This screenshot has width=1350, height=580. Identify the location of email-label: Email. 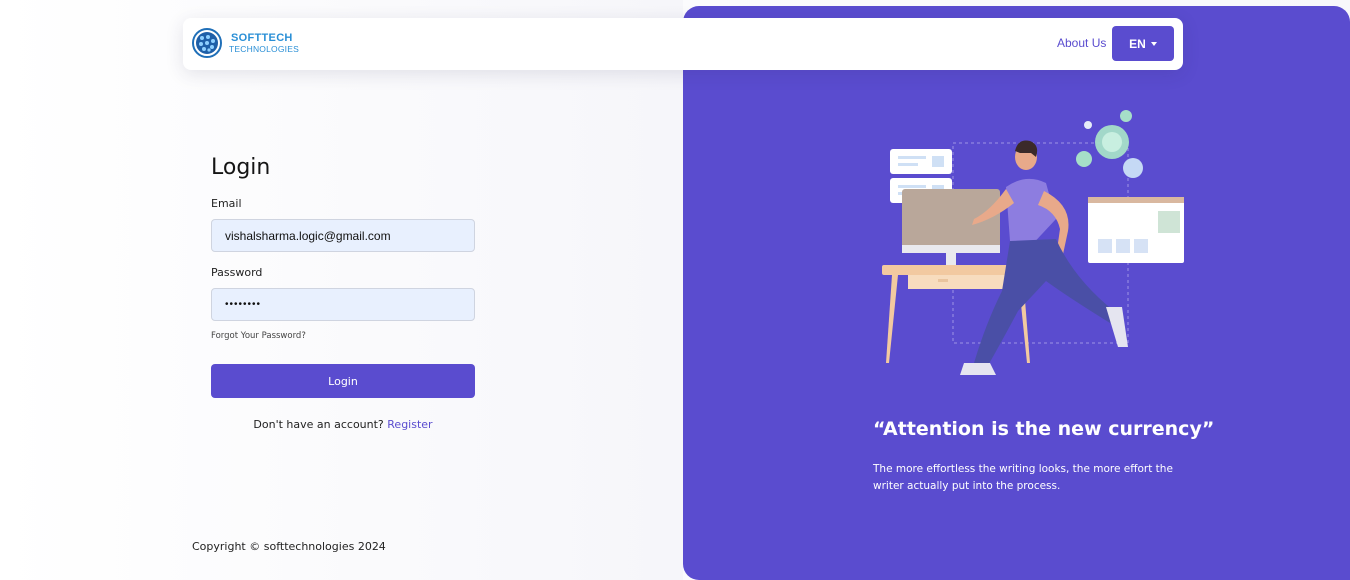
(226, 203).